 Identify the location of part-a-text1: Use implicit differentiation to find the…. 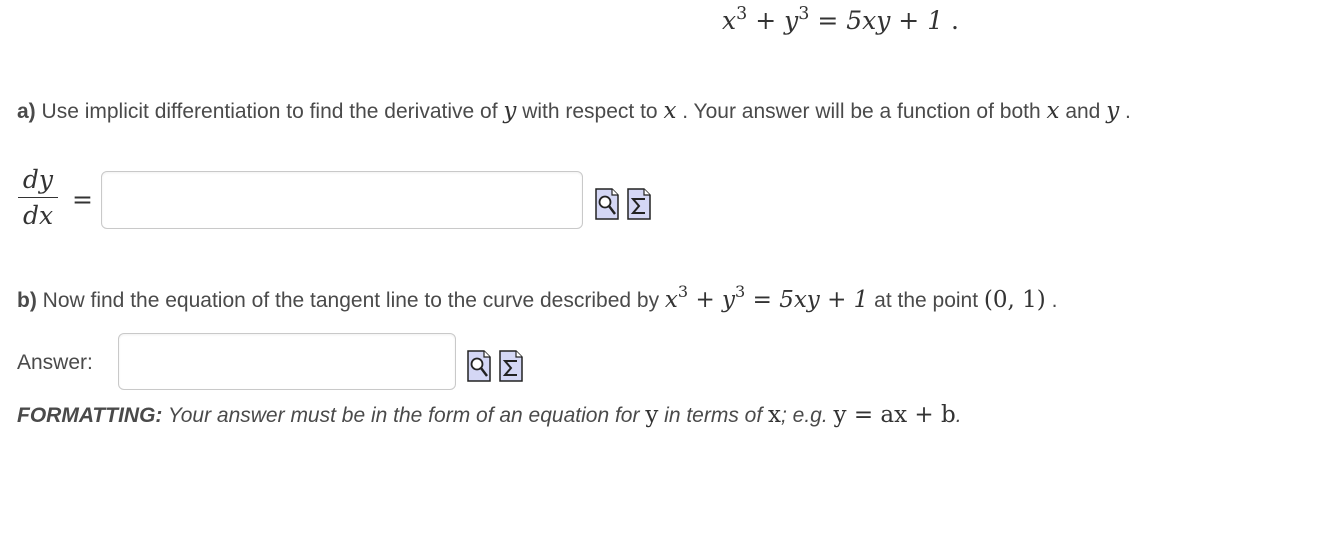
(269, 111).